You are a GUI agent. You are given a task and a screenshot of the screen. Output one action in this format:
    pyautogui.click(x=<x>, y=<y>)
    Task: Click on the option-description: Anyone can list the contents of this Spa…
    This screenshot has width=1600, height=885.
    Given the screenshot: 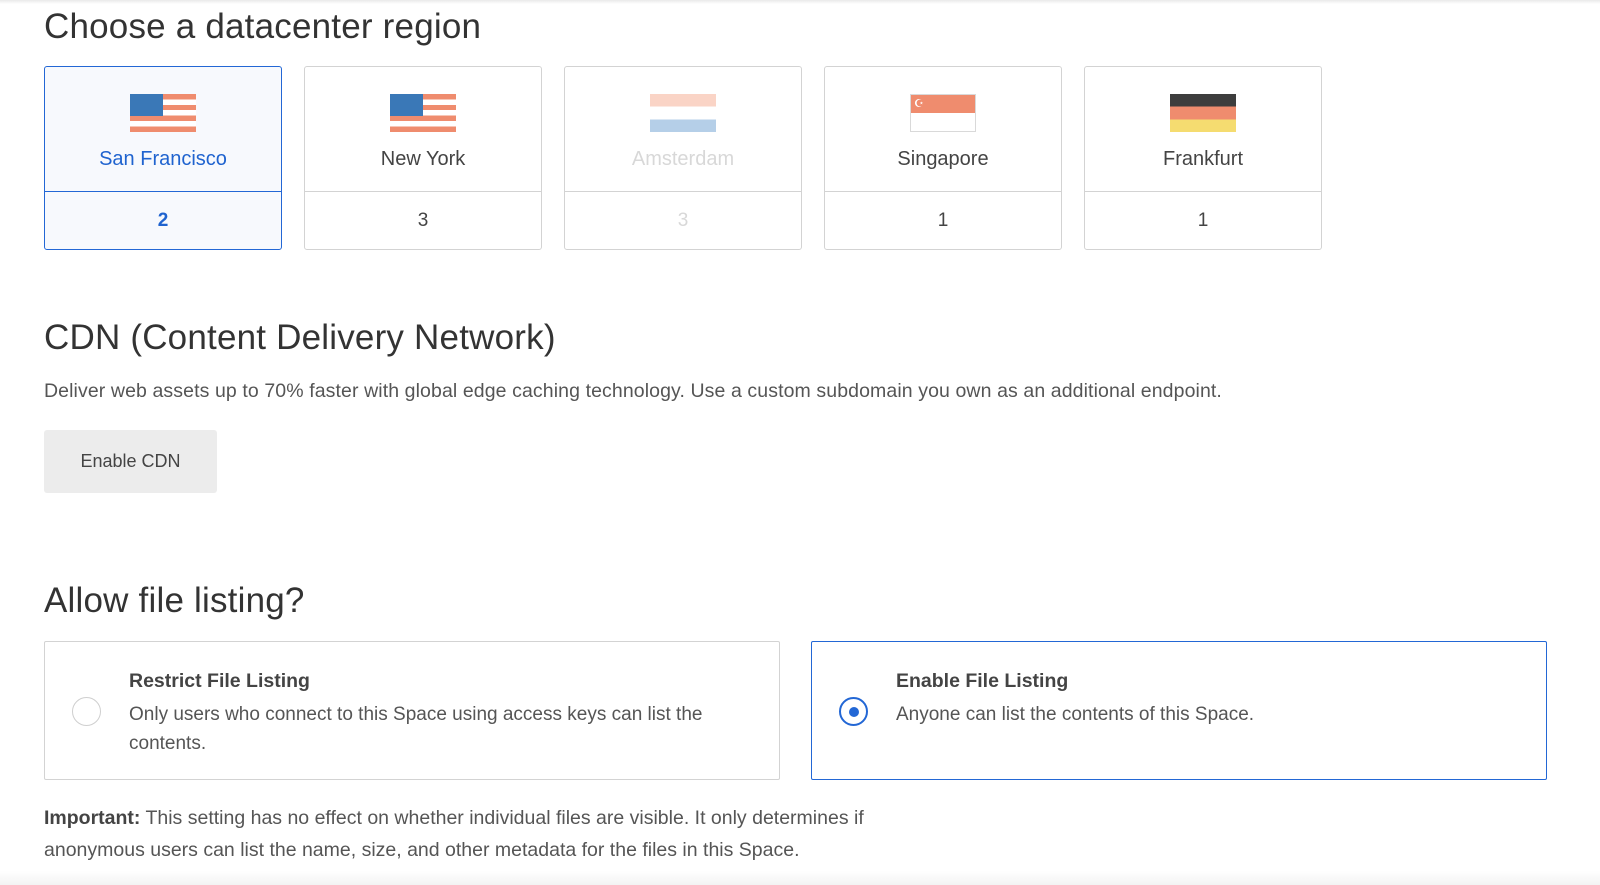 What is the action you would take?
    pyautogui.click(x=1075, y=714)
    